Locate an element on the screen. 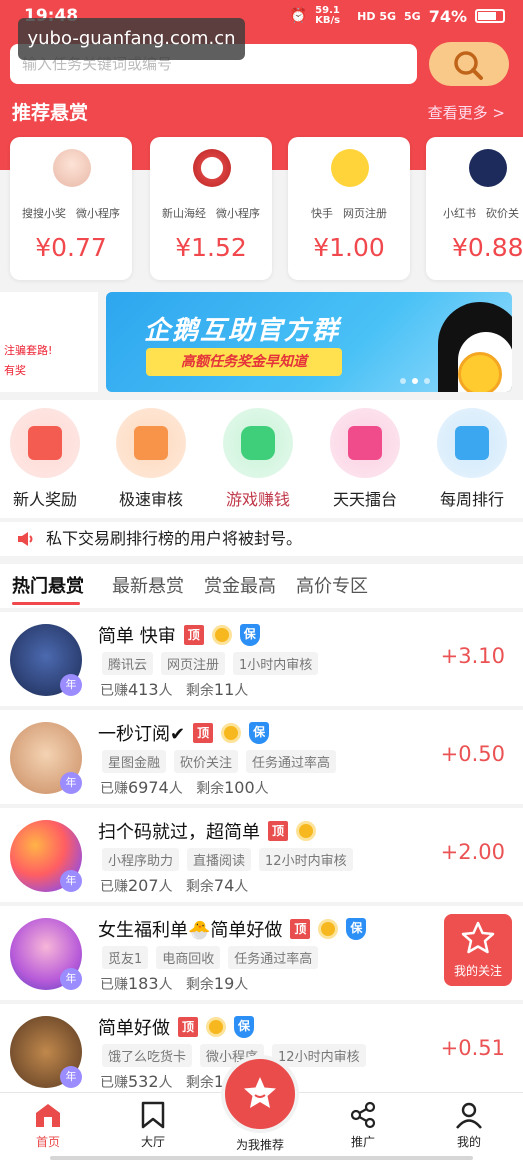  quick-entry-weekly-ranking: 每周排行 is located at coordinates (472, 459).